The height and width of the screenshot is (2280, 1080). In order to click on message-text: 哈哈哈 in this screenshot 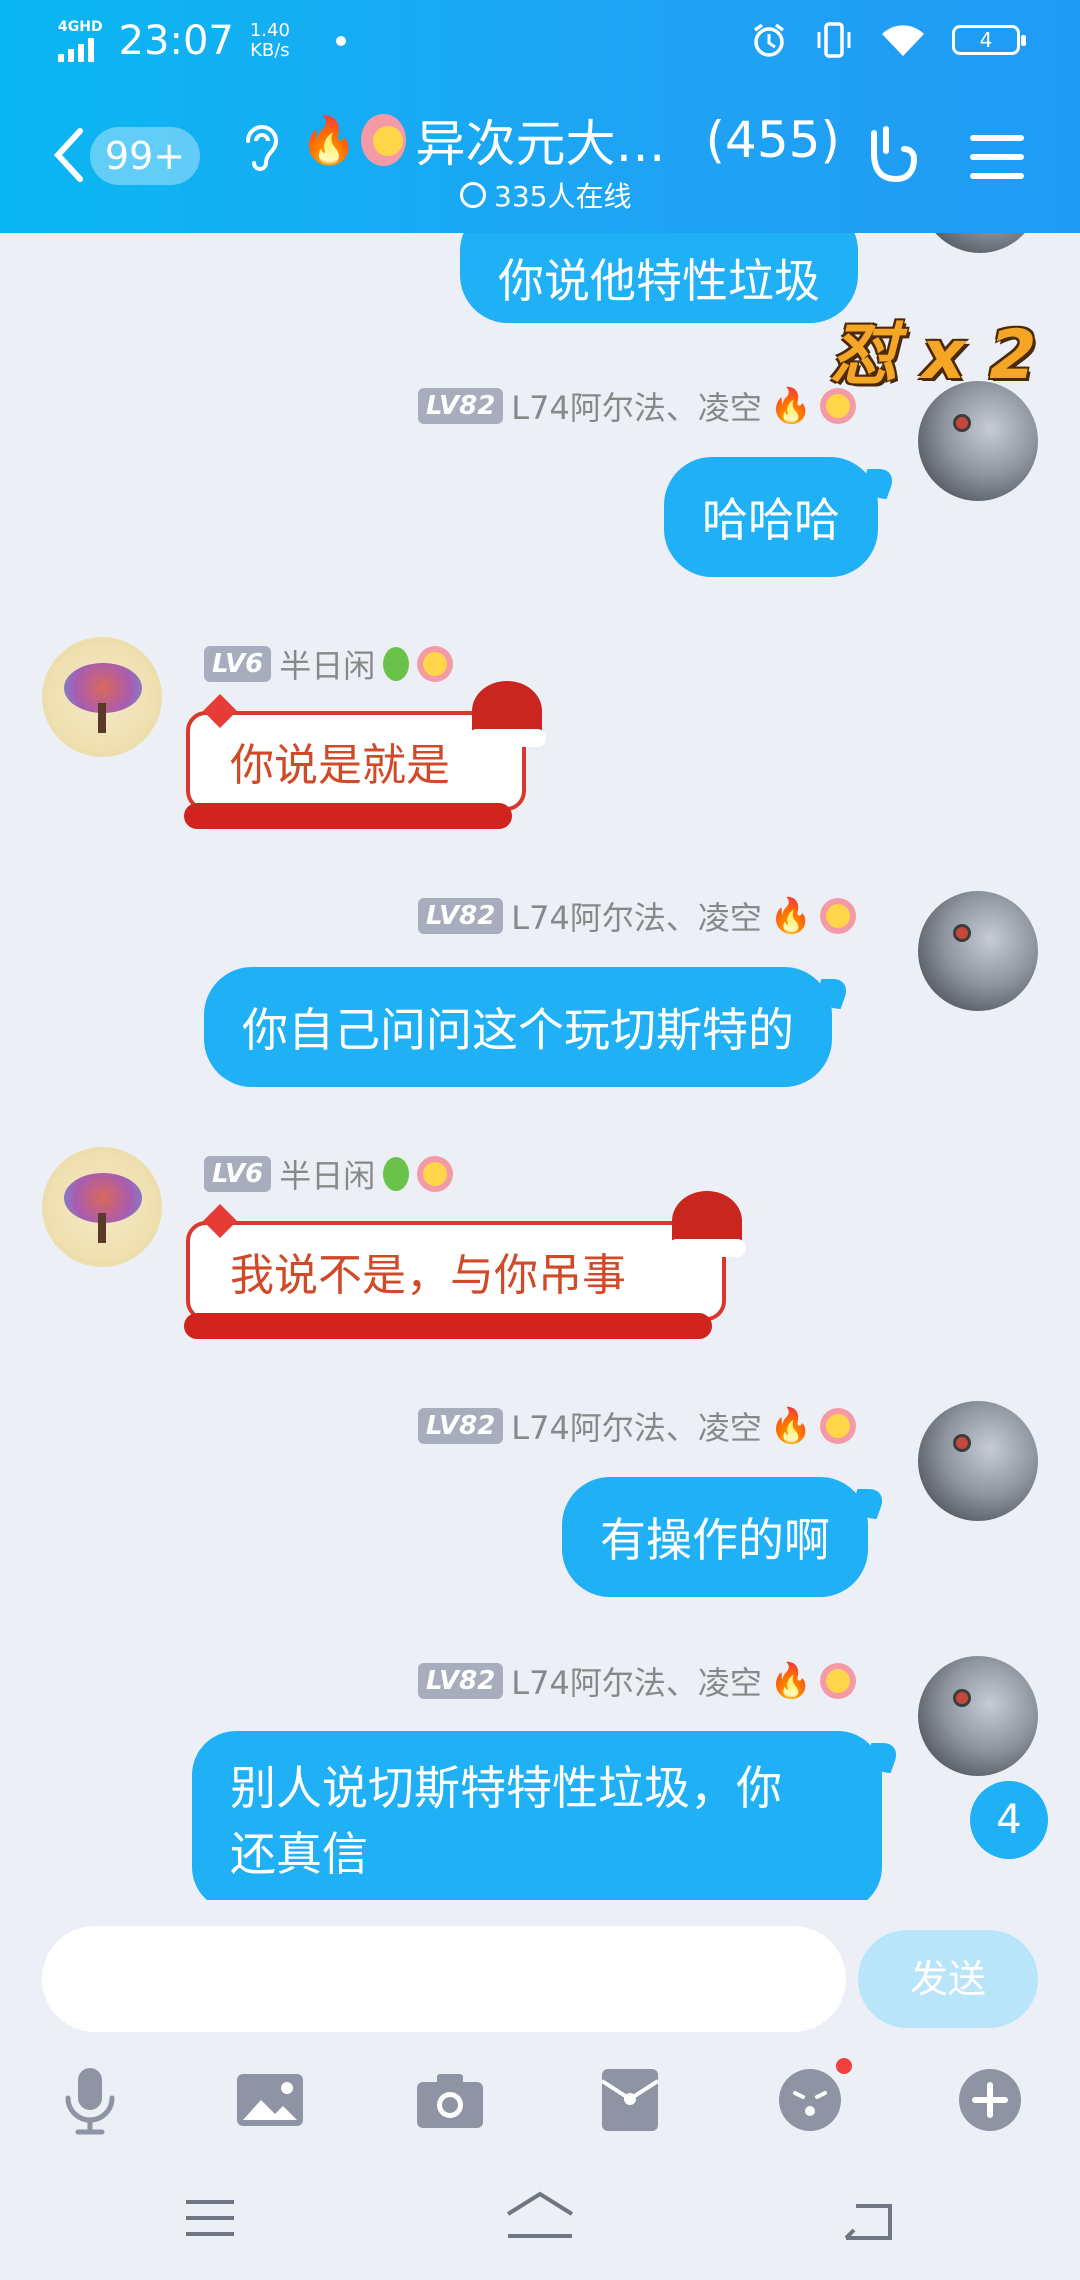, I will do `click(771, 520)`.